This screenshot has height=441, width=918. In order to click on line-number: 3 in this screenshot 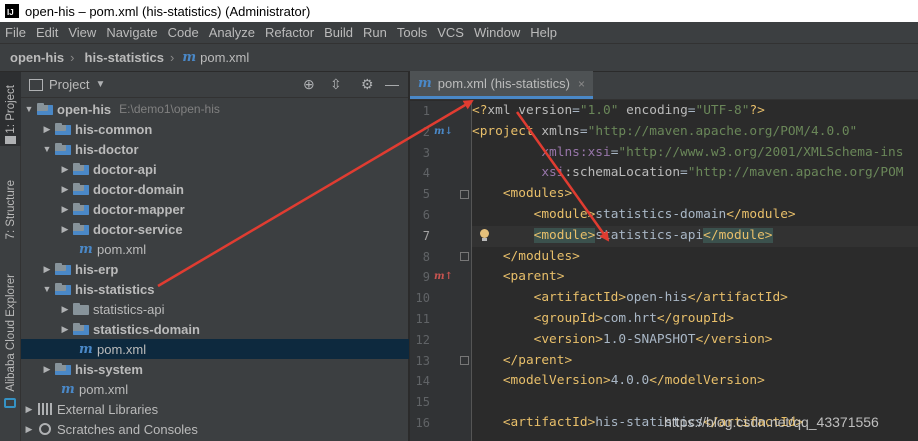, I will do `click(426, 152)`.